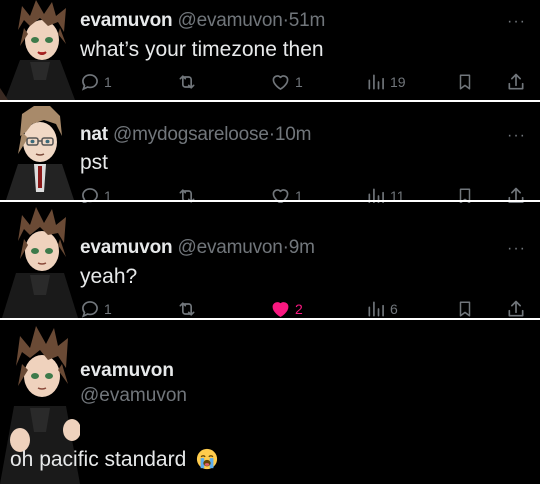 This screenshot has height=484, width=540. Describe the element at coordinates (299, 309) in the screenshot. I see `like-count: 2` at that location.